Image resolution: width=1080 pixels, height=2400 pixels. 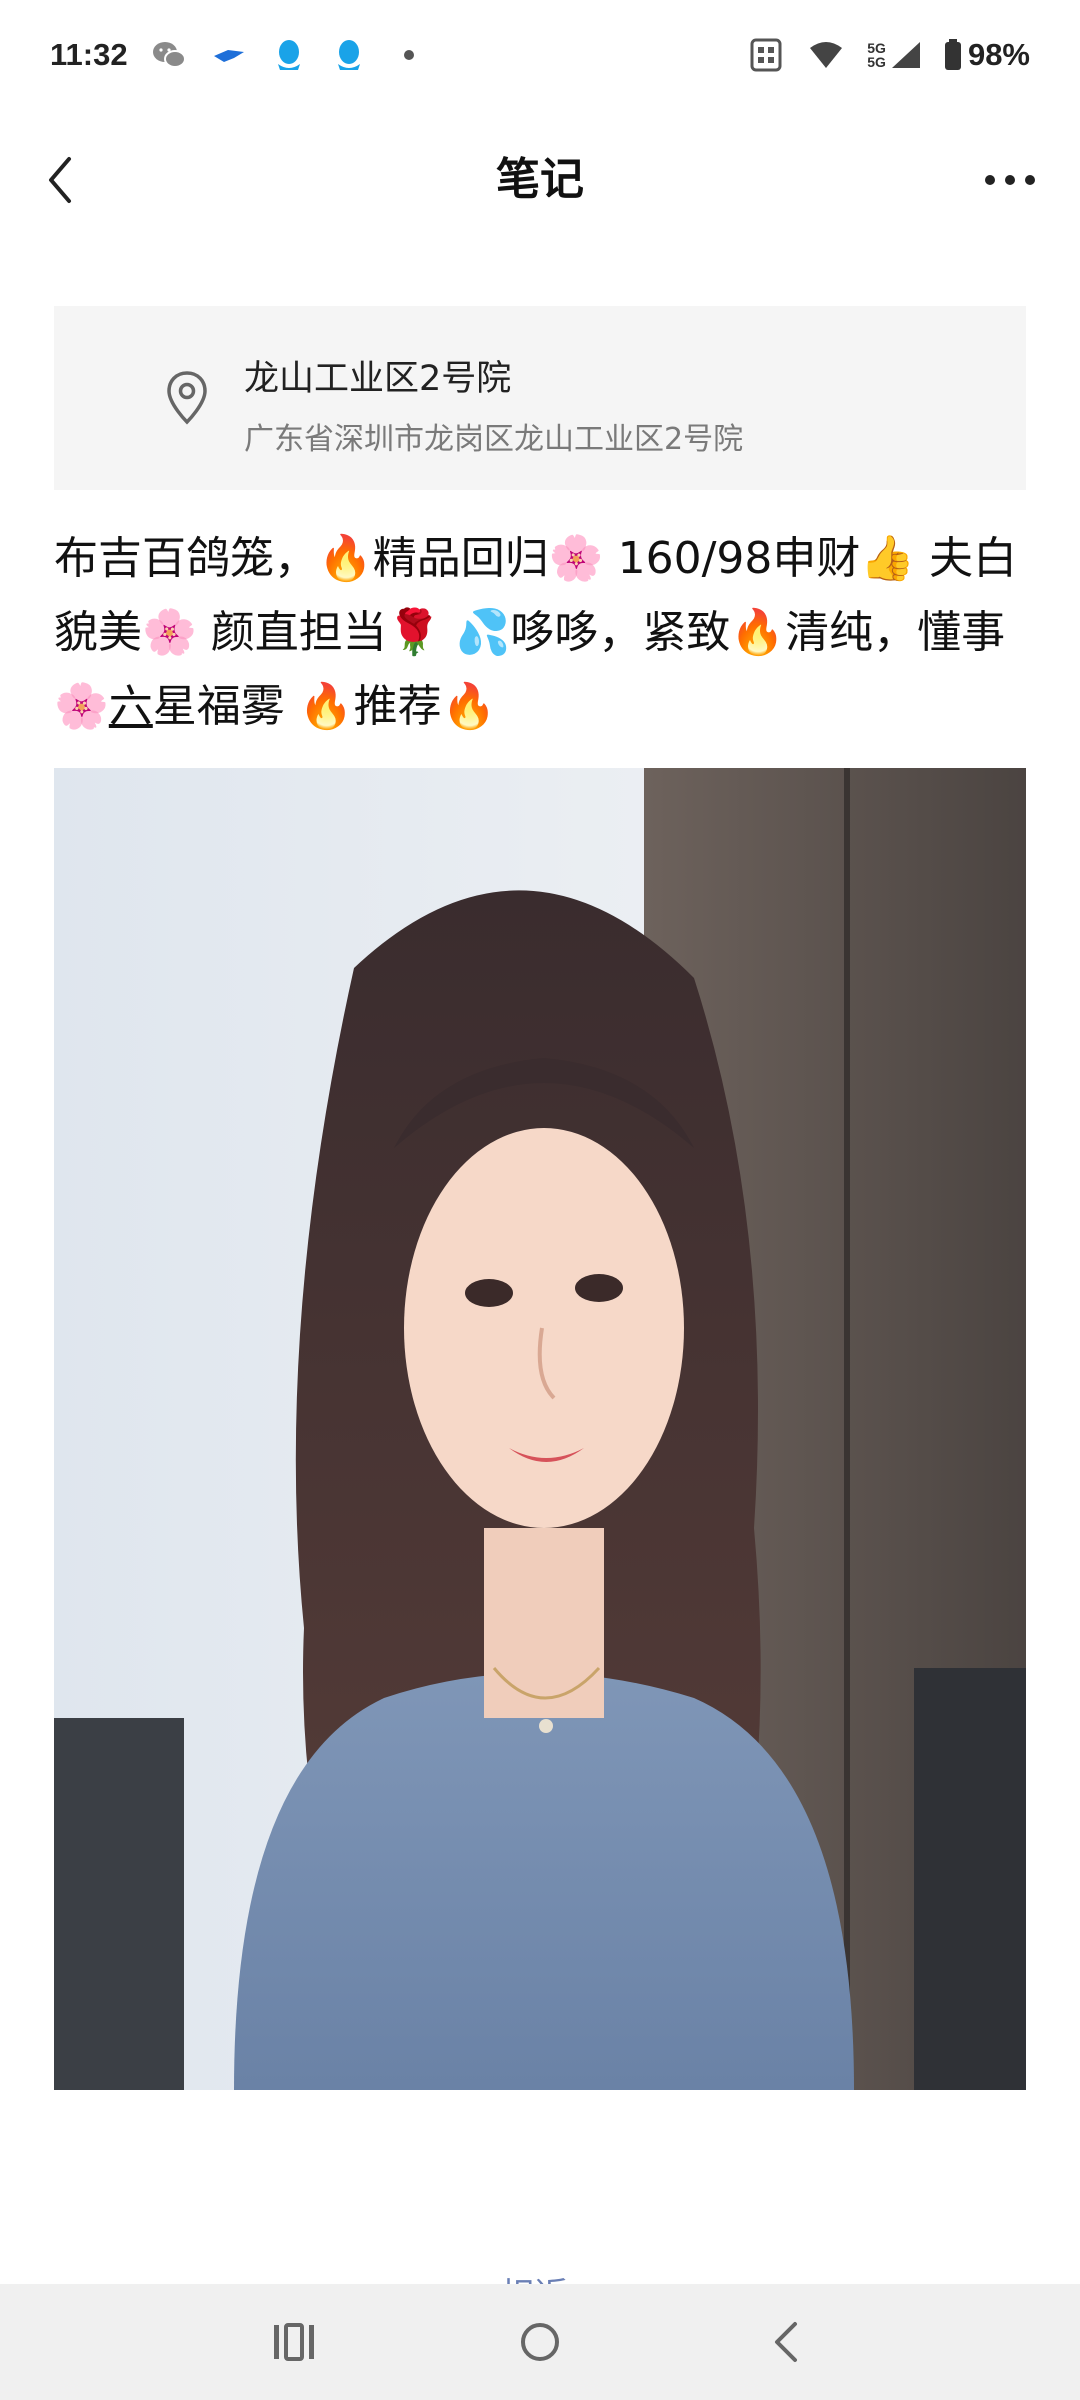 What do you see at coordinates (540, 55) in the screenshot?
I see `status-bar: 11:32 5G 5G 98%` at bounding box center [540, 55].